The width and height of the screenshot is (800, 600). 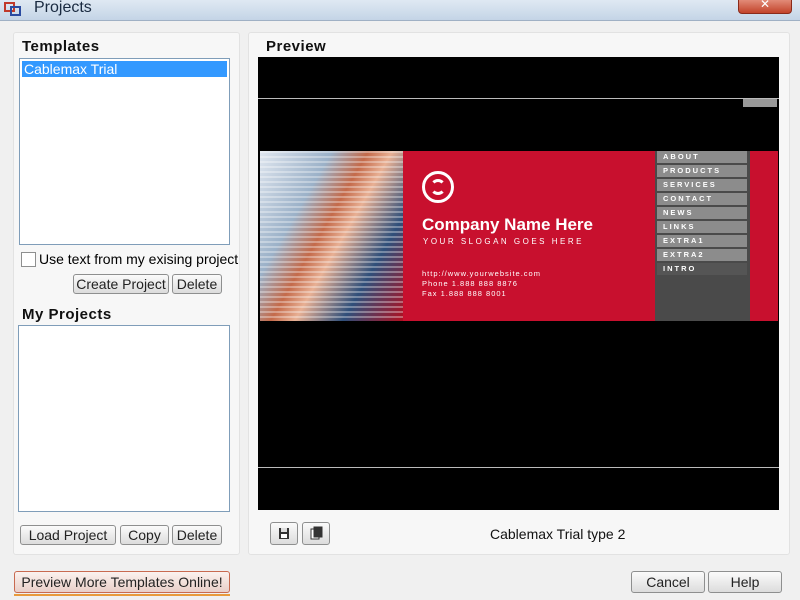 I want to click on nav-extra1: EXTRA1, so click(x=702, y=241).